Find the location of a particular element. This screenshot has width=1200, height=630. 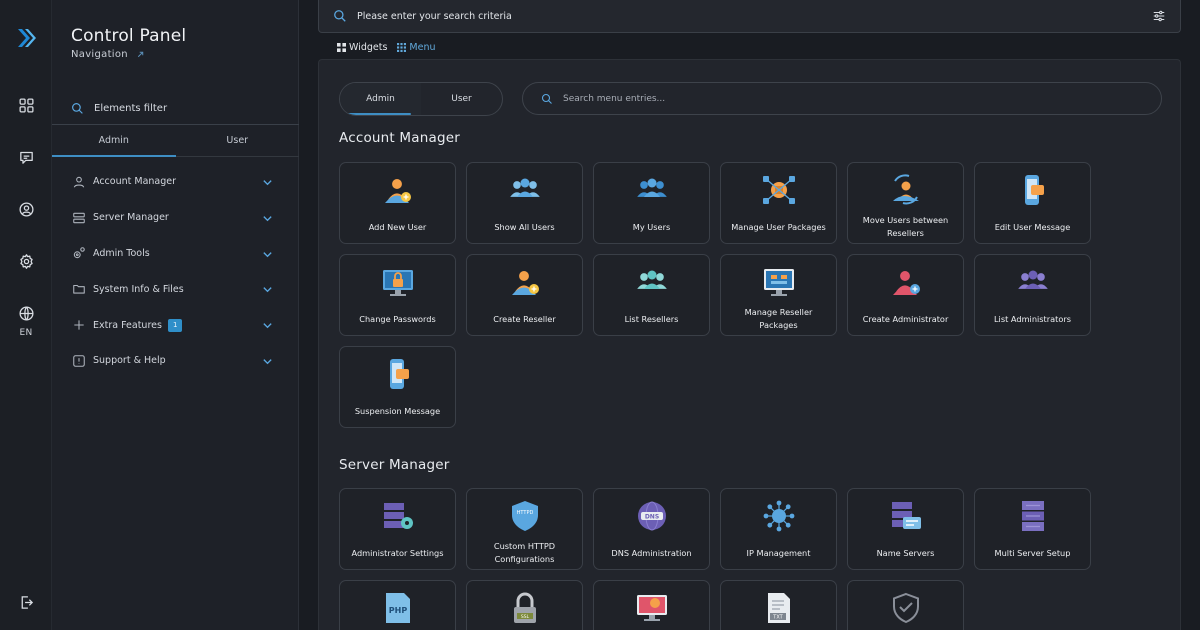

dns-globe-icon: DNS is located at coordinates (651, 516).